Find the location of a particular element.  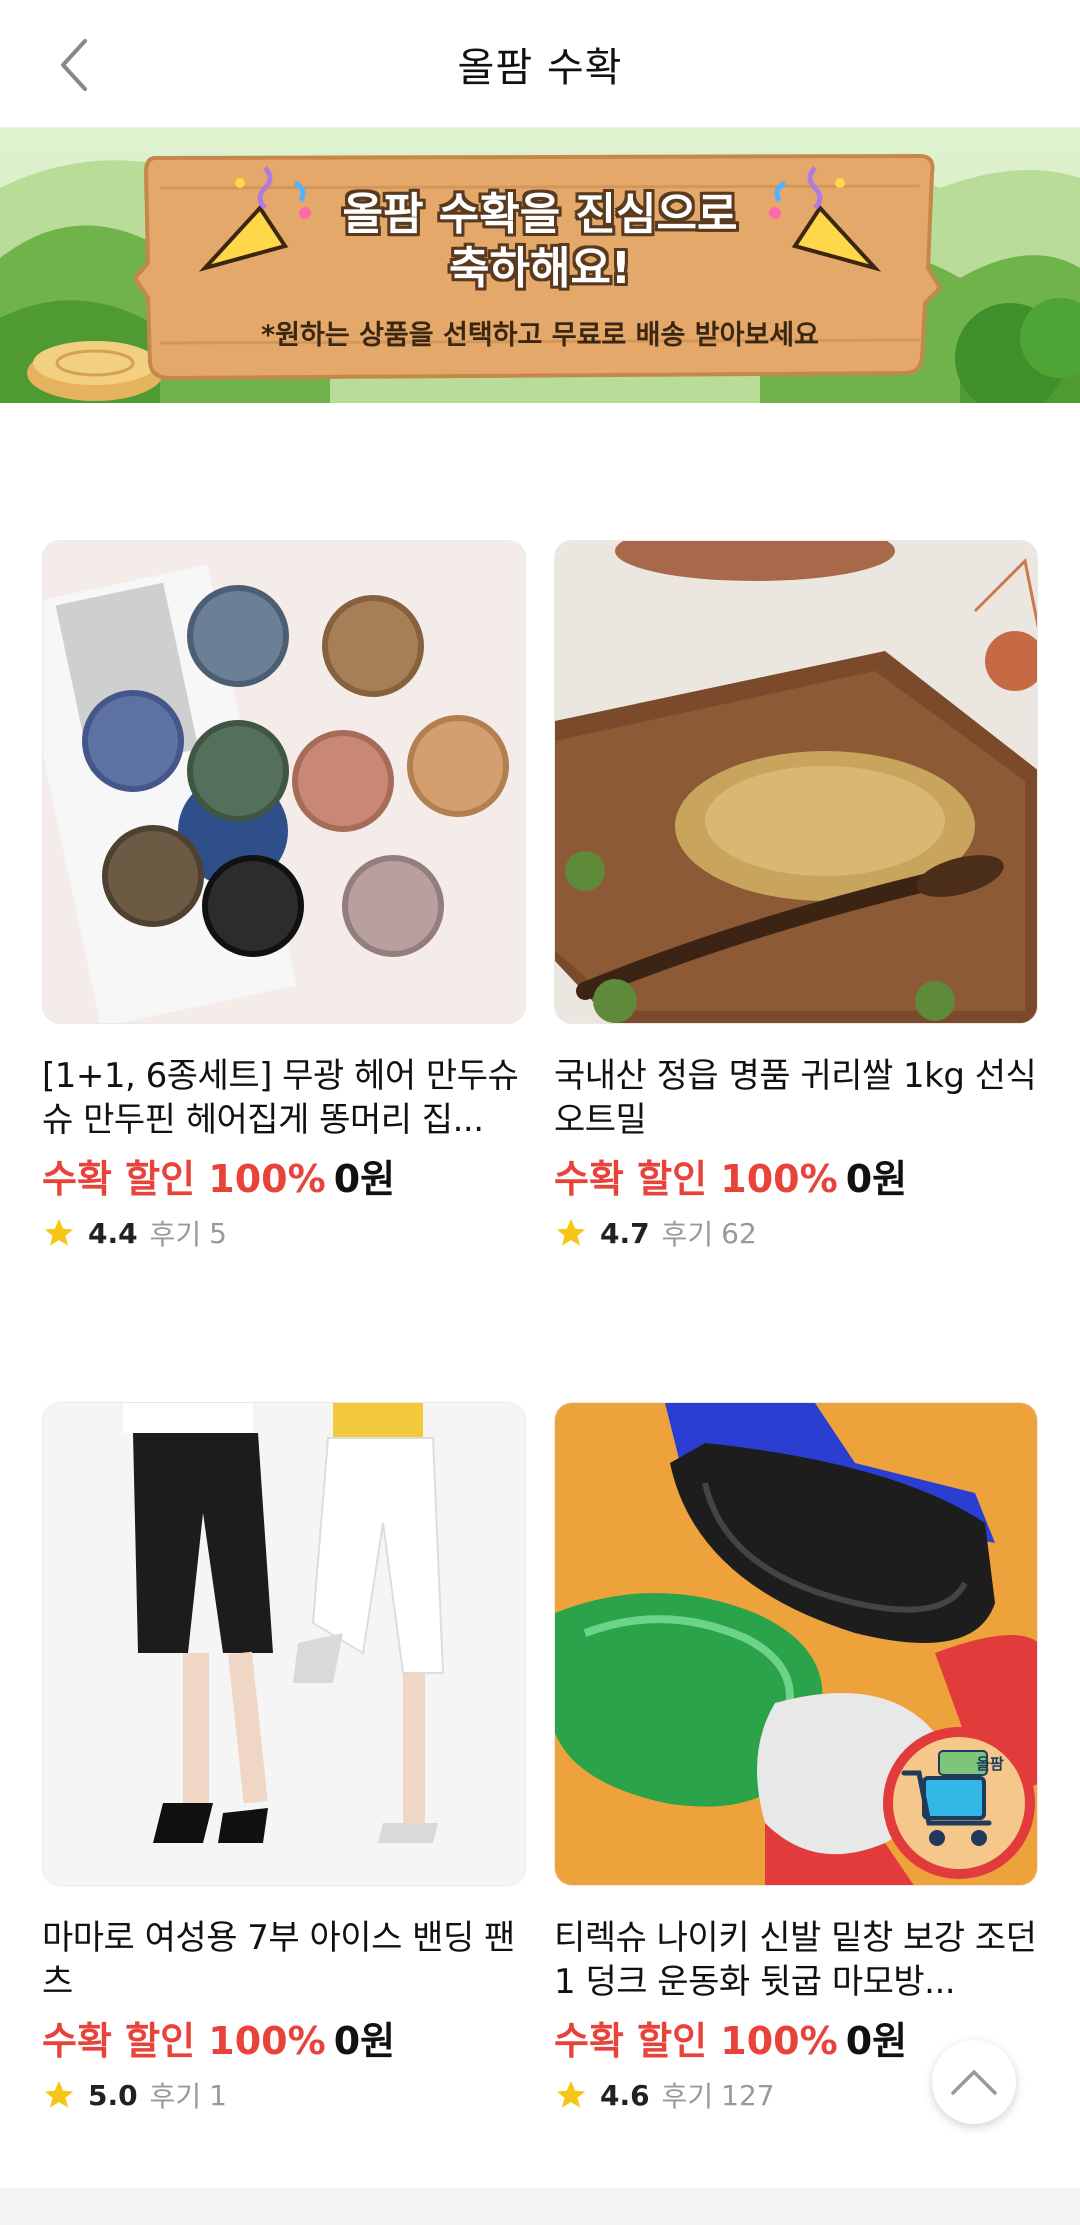

app-header: 올팜 수확 is located at coordinates (540, 64).